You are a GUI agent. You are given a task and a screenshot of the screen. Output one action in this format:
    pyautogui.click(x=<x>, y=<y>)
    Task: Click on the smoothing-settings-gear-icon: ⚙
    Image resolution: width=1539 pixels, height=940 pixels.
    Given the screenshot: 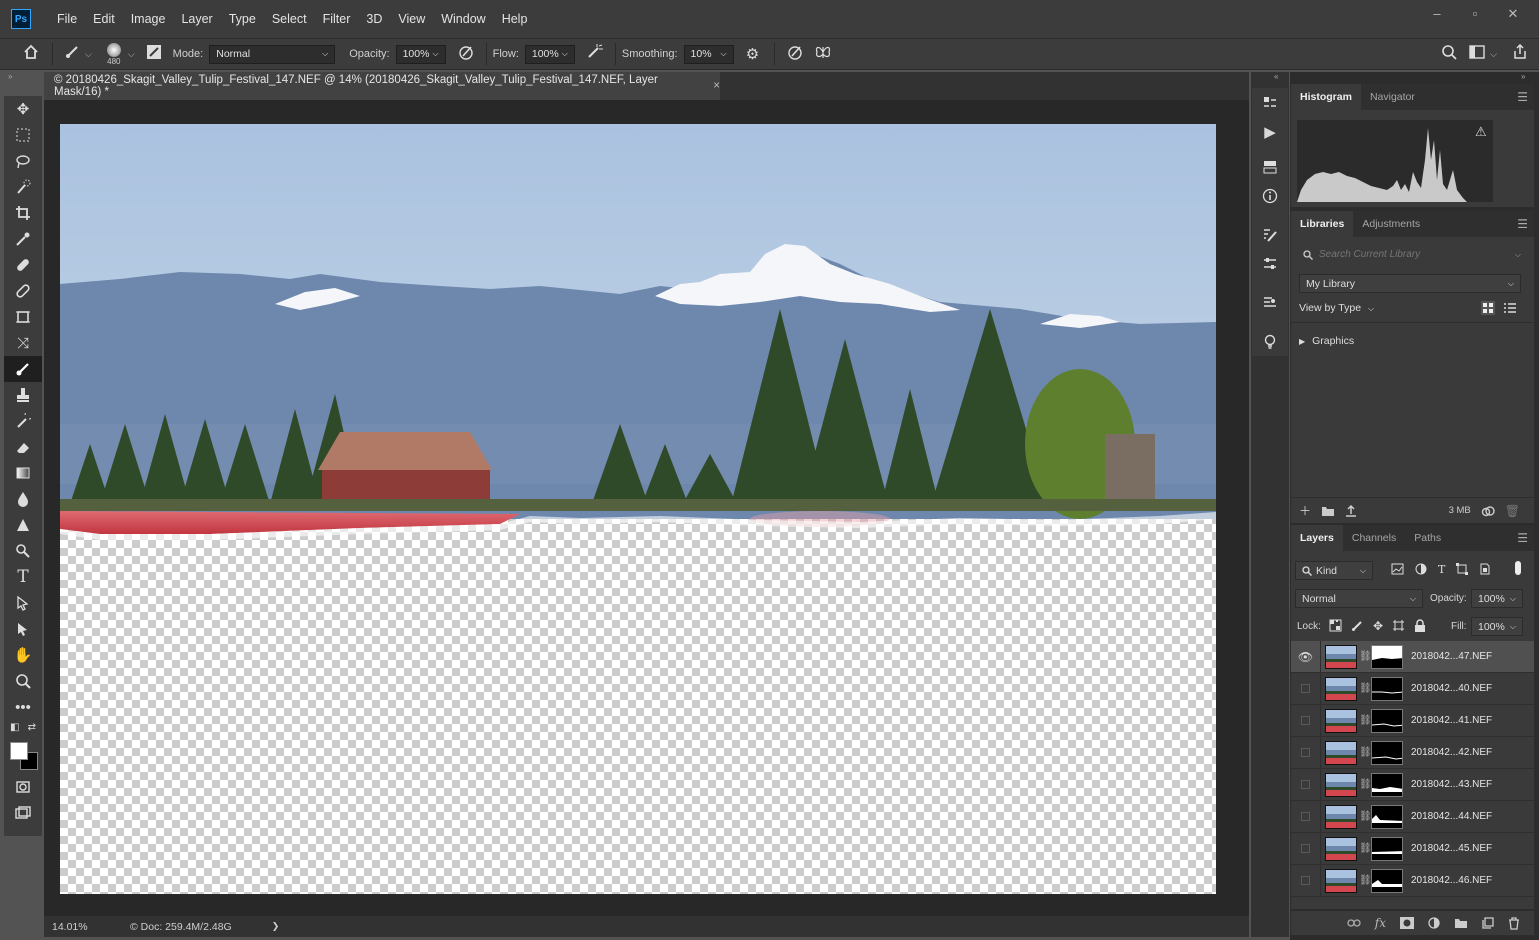 What is the action you would take?
    pyautogui.click(x=753, y=54)
    